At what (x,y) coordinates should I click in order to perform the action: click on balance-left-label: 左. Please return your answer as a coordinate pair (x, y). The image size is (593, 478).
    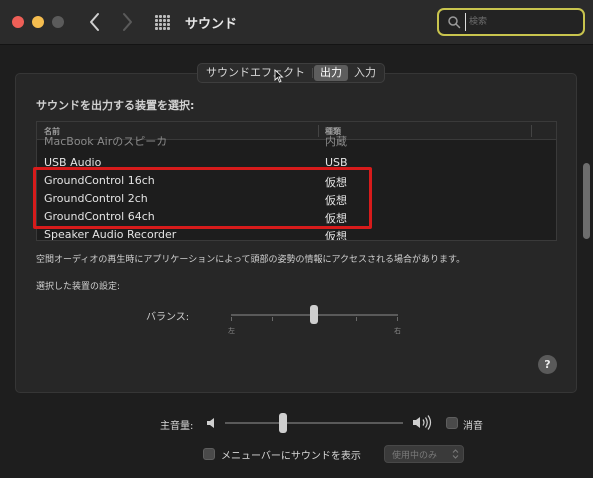
    Looking at the image, I should click on (231, 331).